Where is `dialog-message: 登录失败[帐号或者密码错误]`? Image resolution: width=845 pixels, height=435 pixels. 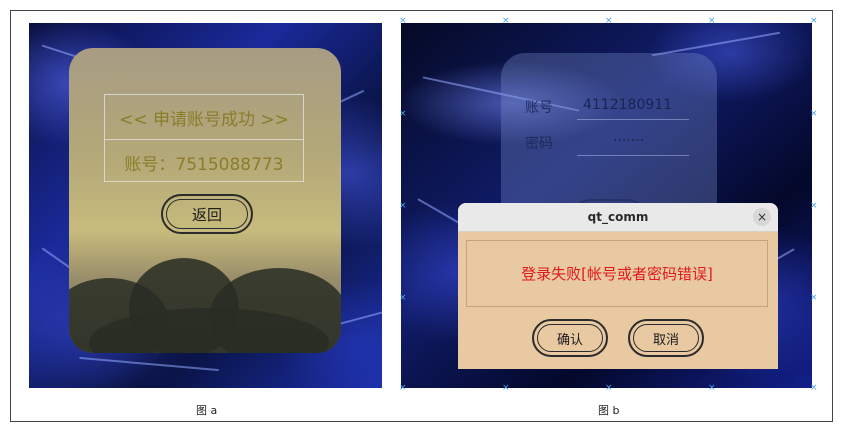
dialog-message: 登录失败[帐号或者密码错误] is located at coordinates (617, 274).